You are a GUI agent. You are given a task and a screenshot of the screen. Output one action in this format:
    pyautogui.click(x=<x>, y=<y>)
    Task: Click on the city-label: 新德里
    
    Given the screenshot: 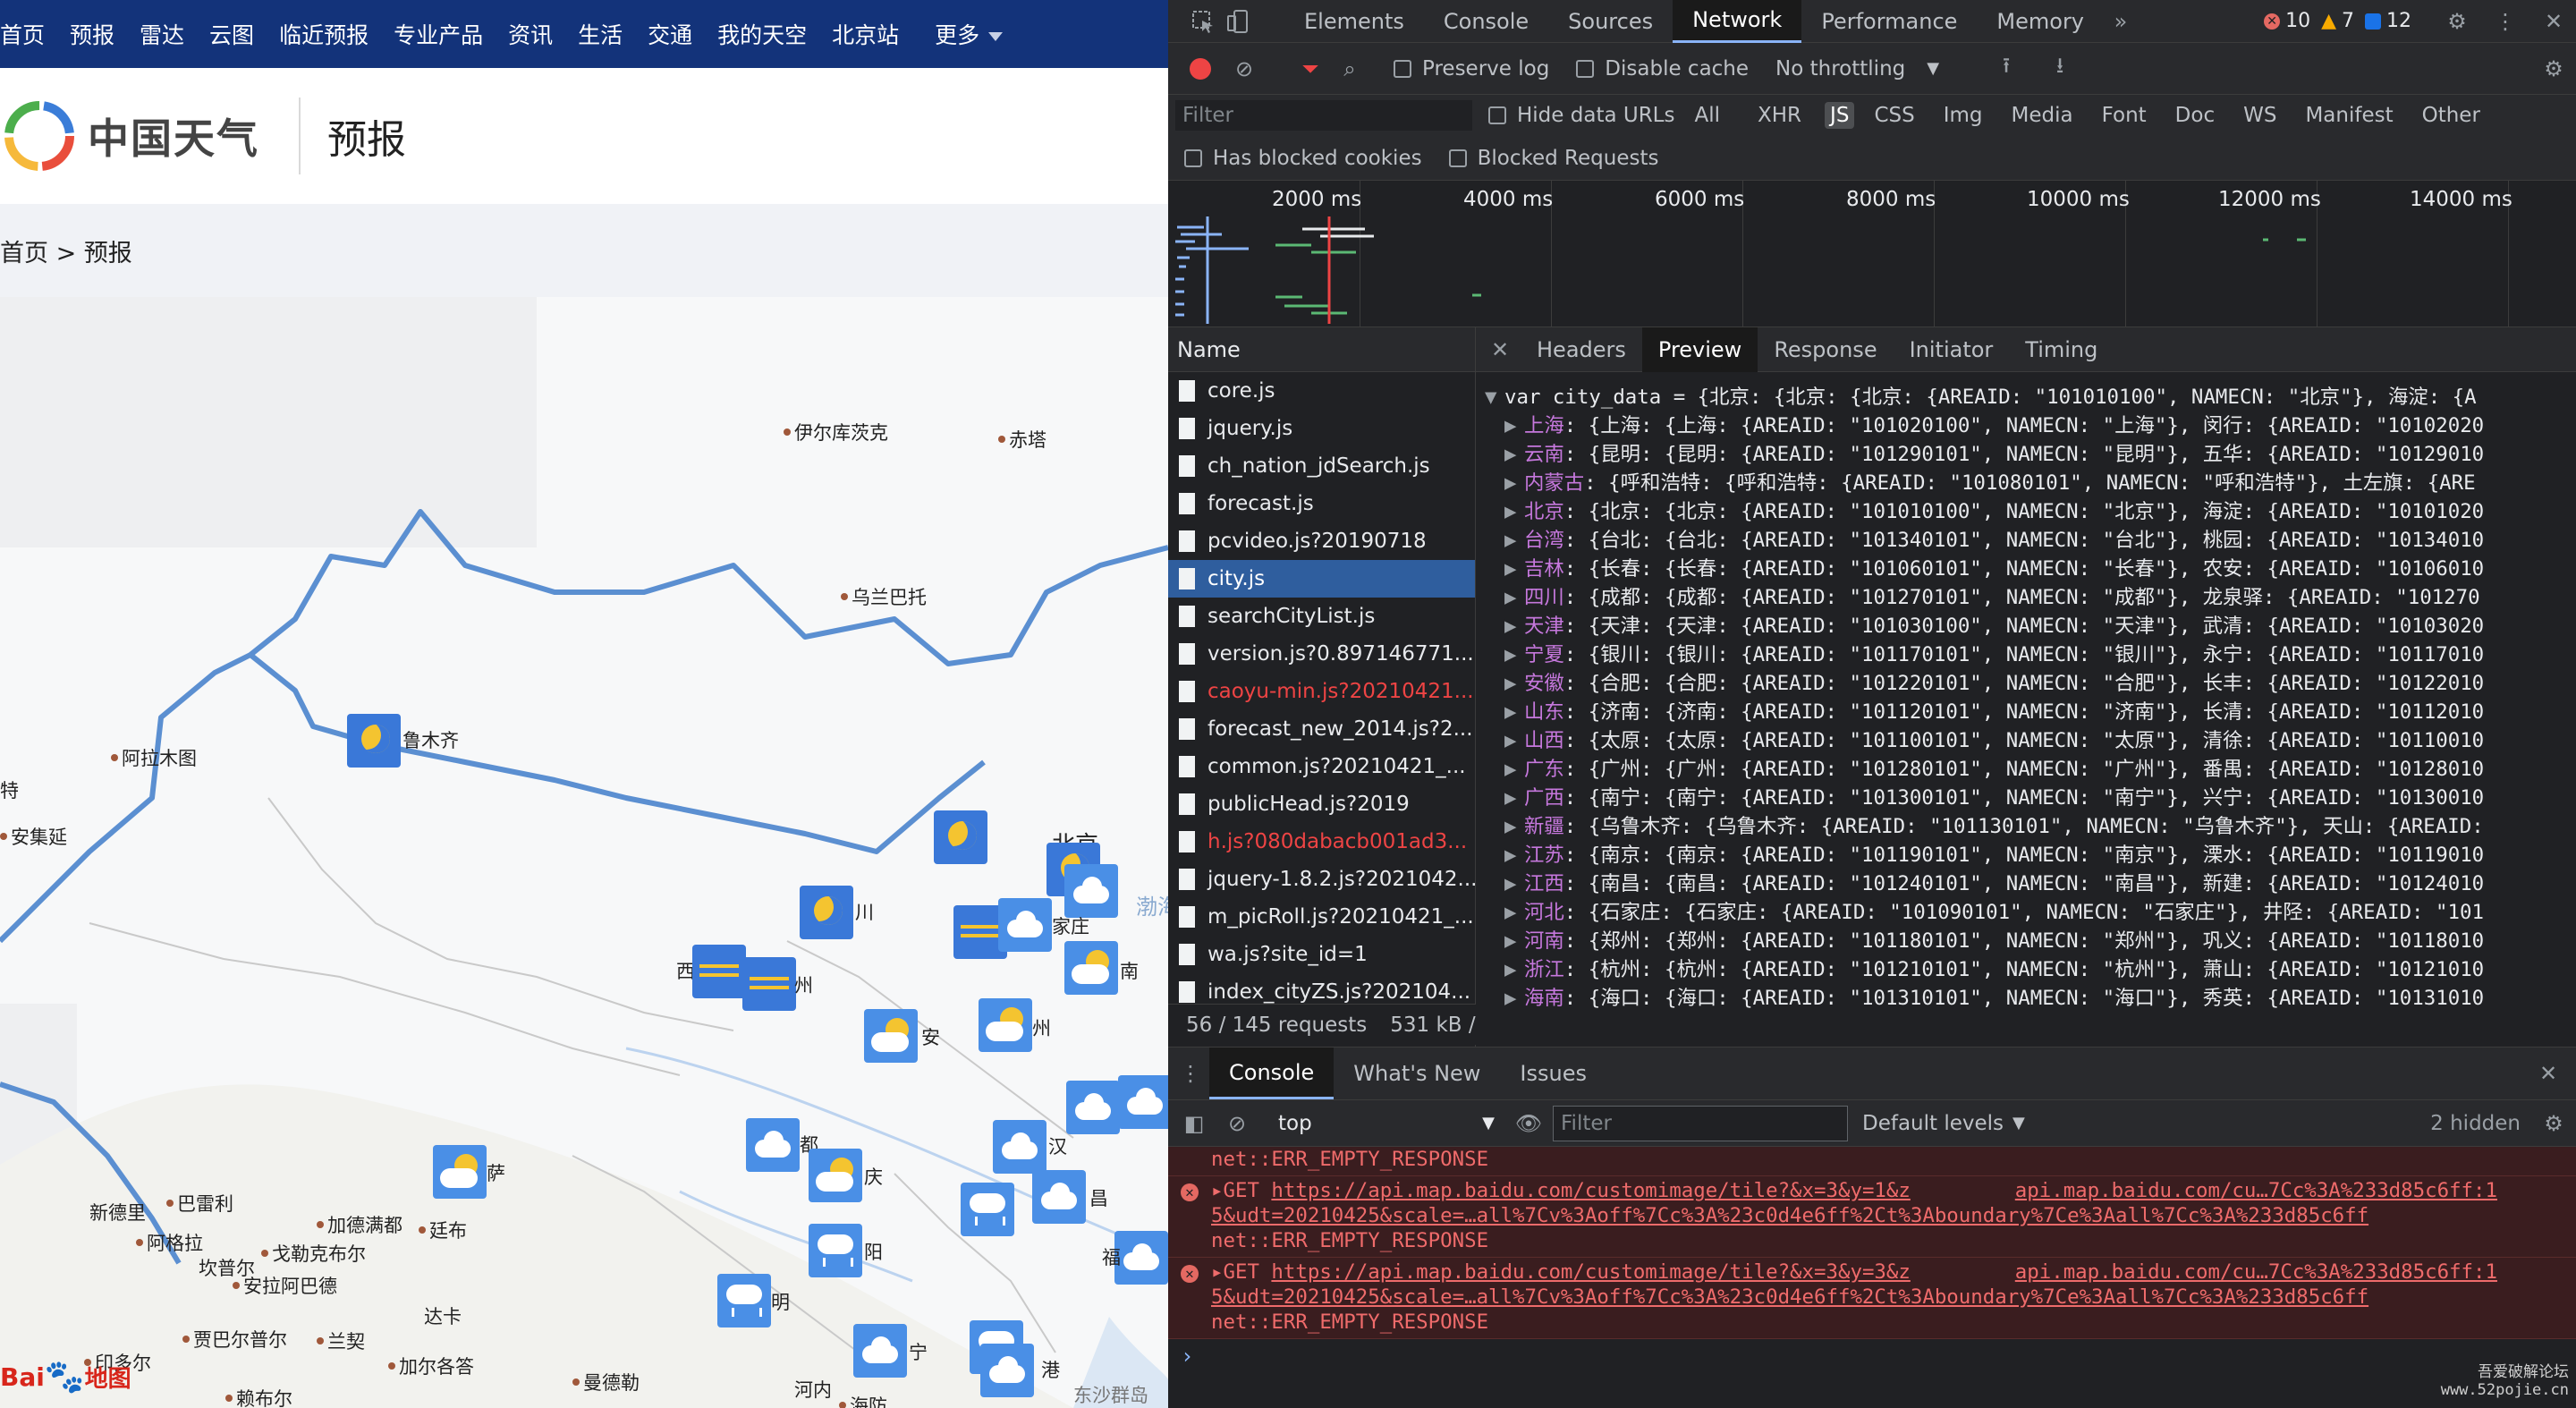 What is the action you would take?
    pyautogui.click(x=117, y=1212)
    